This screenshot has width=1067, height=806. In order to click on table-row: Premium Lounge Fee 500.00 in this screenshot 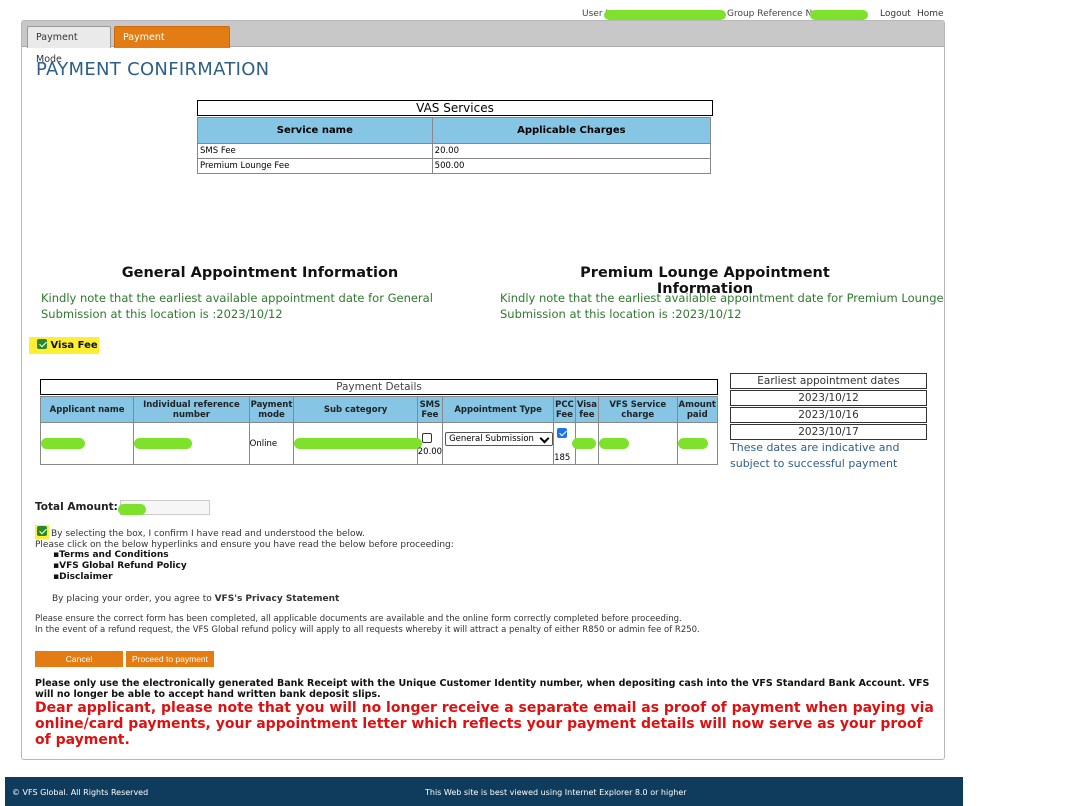, I will do `click(454, 166)`.